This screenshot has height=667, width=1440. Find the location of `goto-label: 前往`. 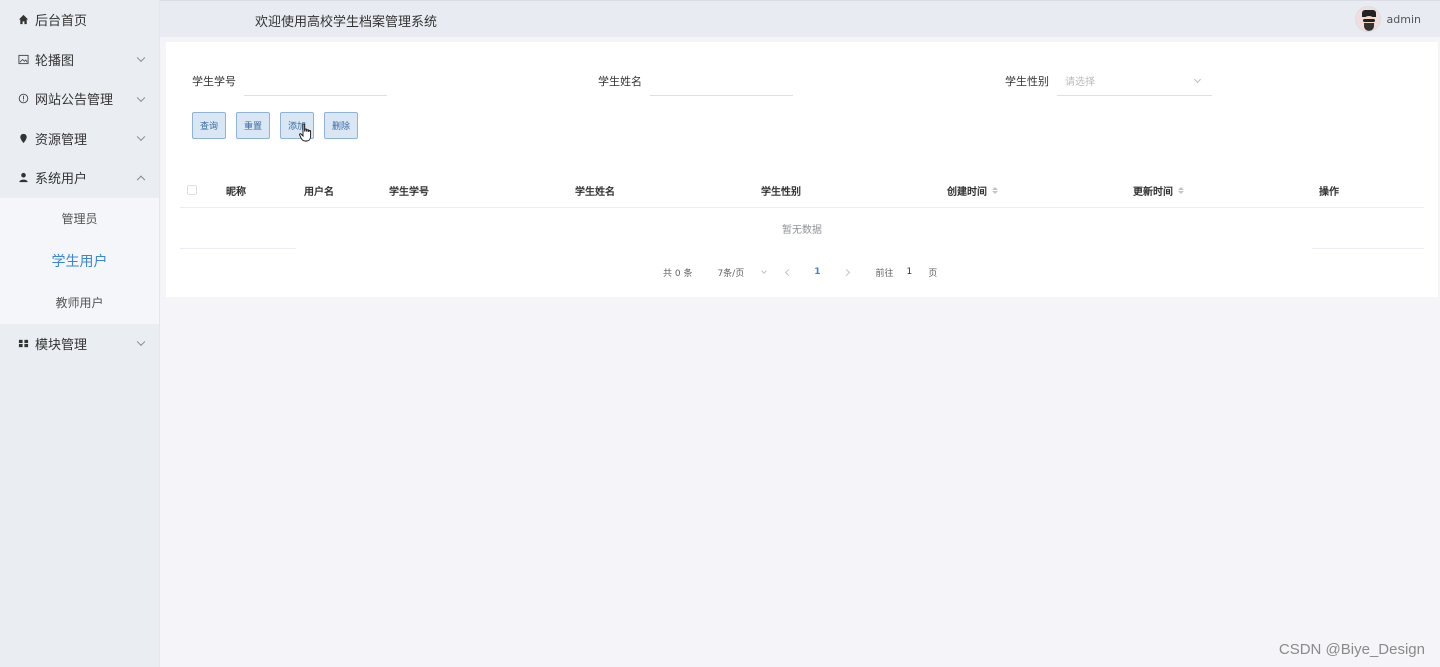

goto-label: 前往 is located at coordinates (884, 273).